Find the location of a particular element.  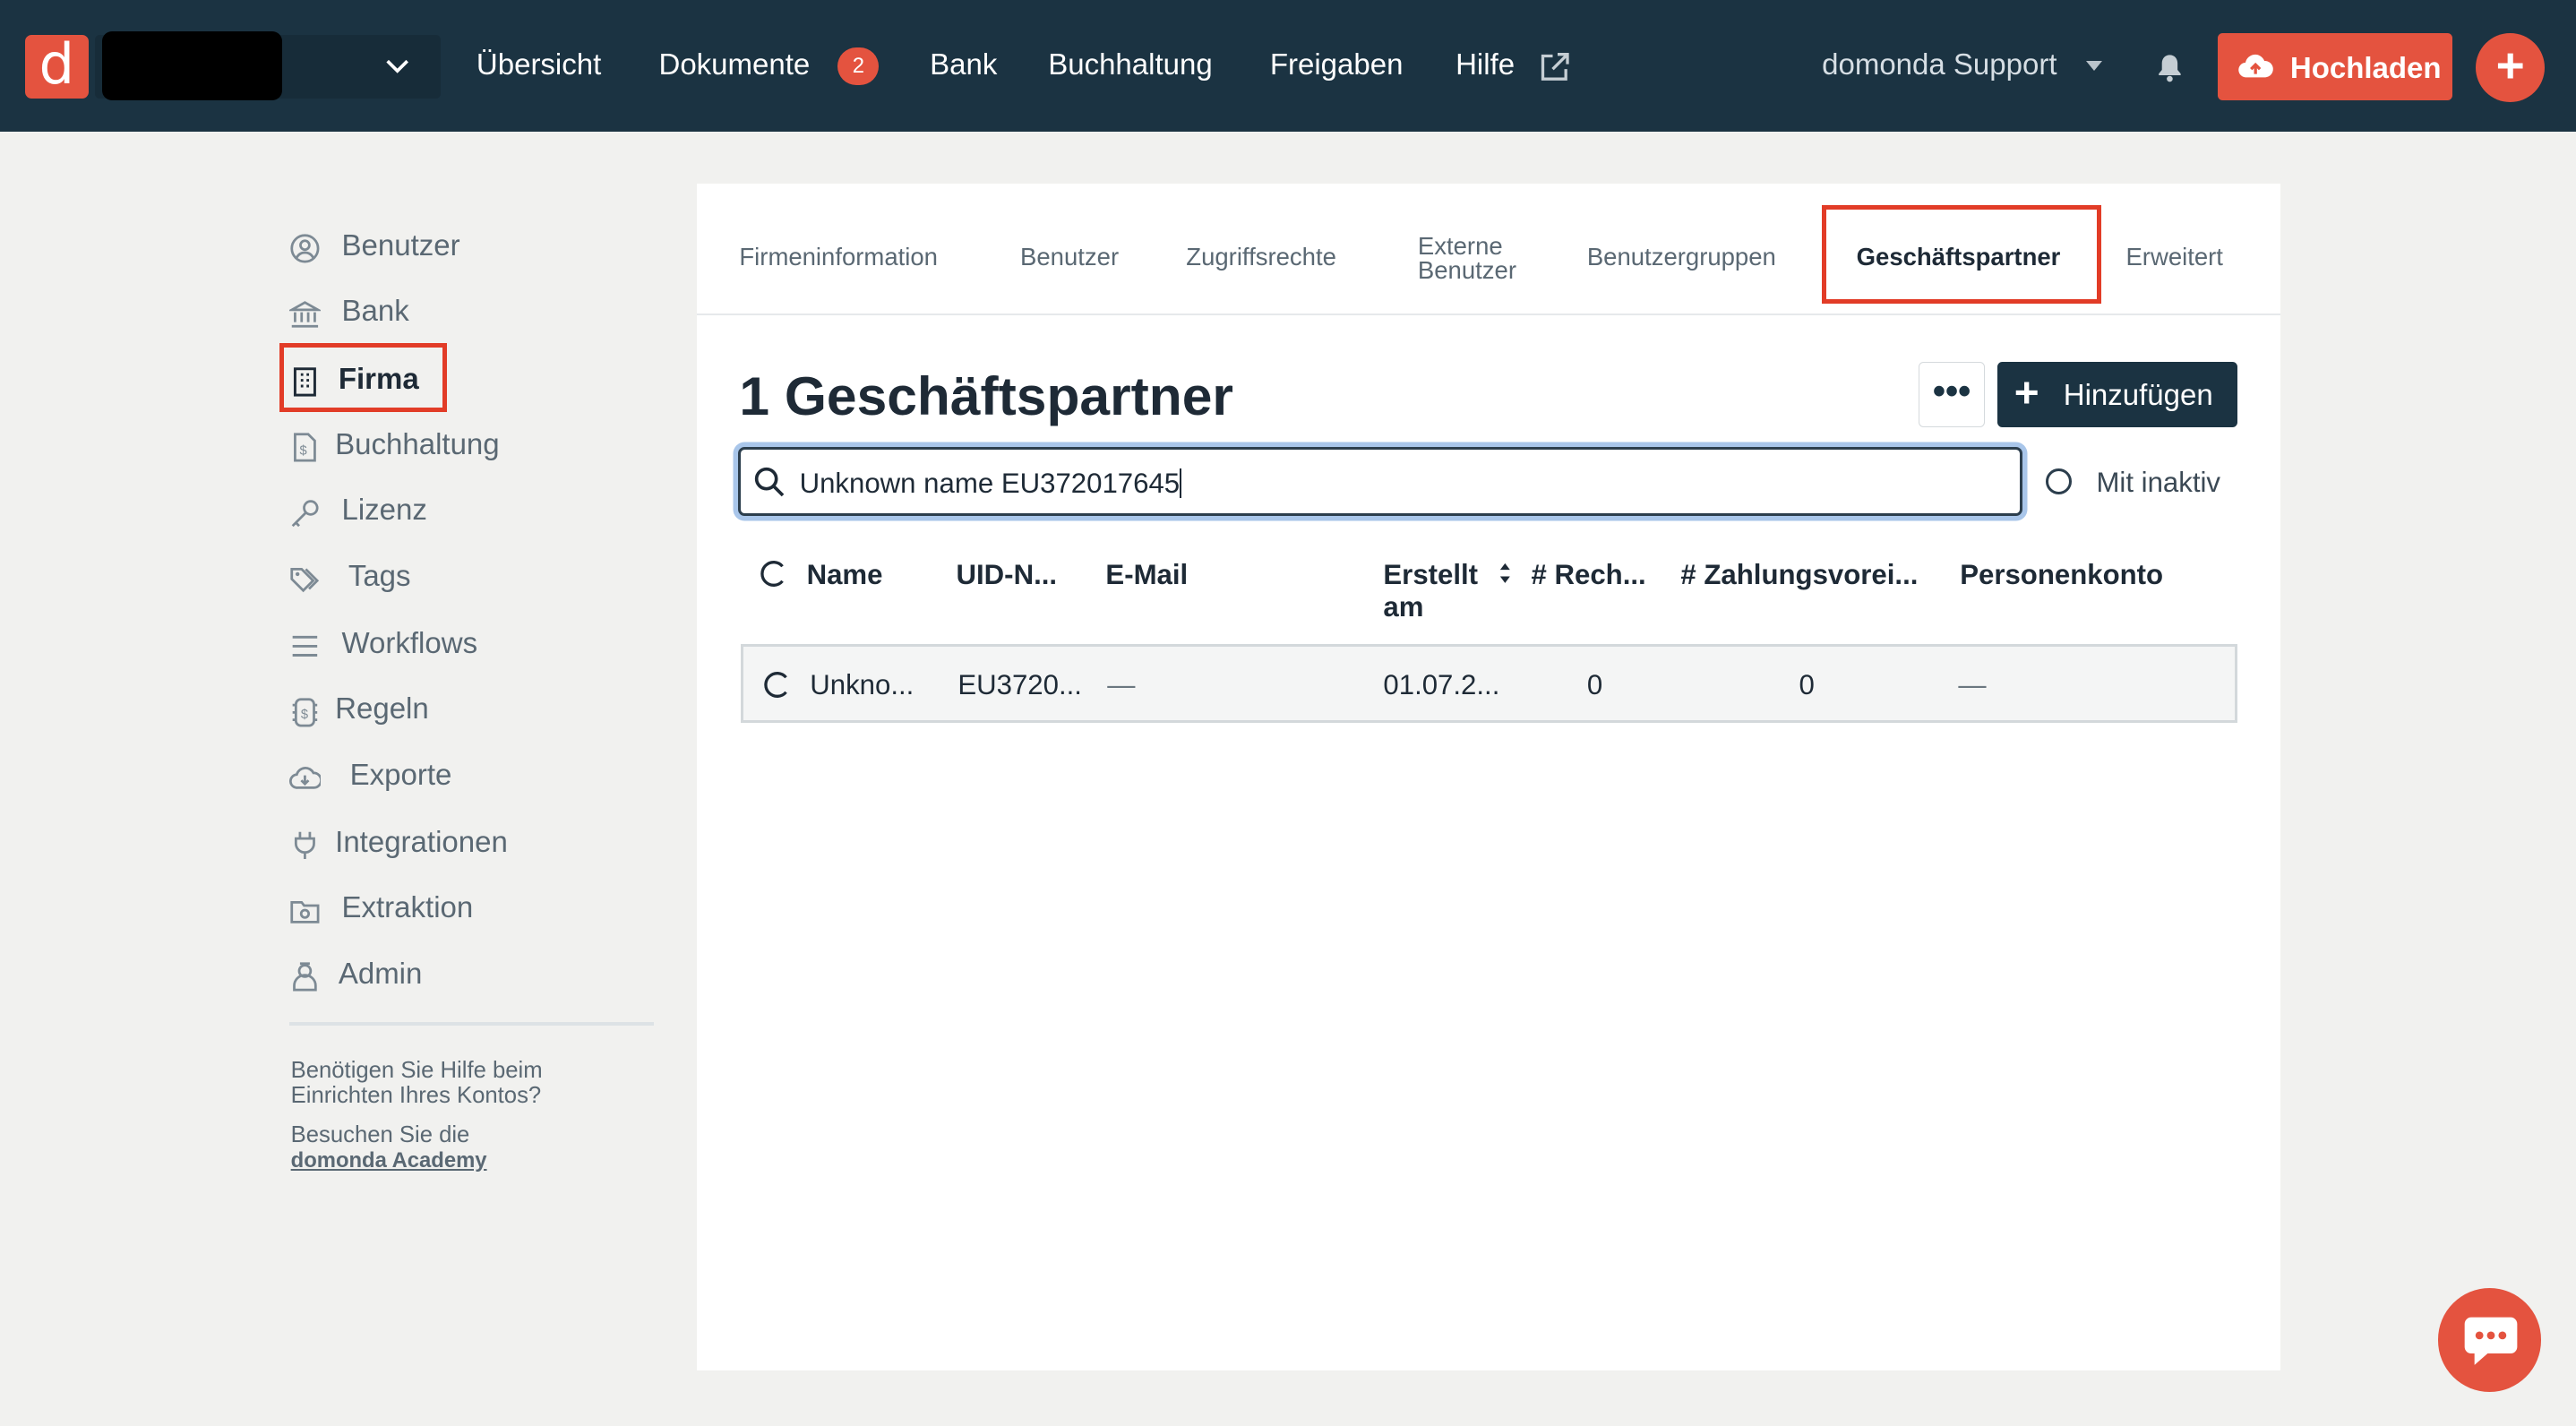

nav-hilfe: Hilfe is located at coordinates (1485, 64).